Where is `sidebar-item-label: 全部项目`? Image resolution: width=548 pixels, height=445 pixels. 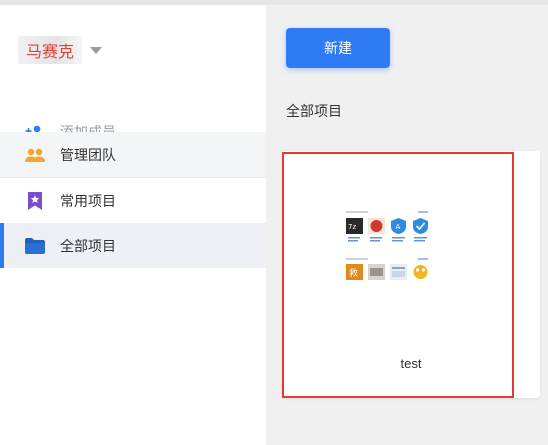
sidebar-item-label: 全部项目 is located at coordinates (88, 245).